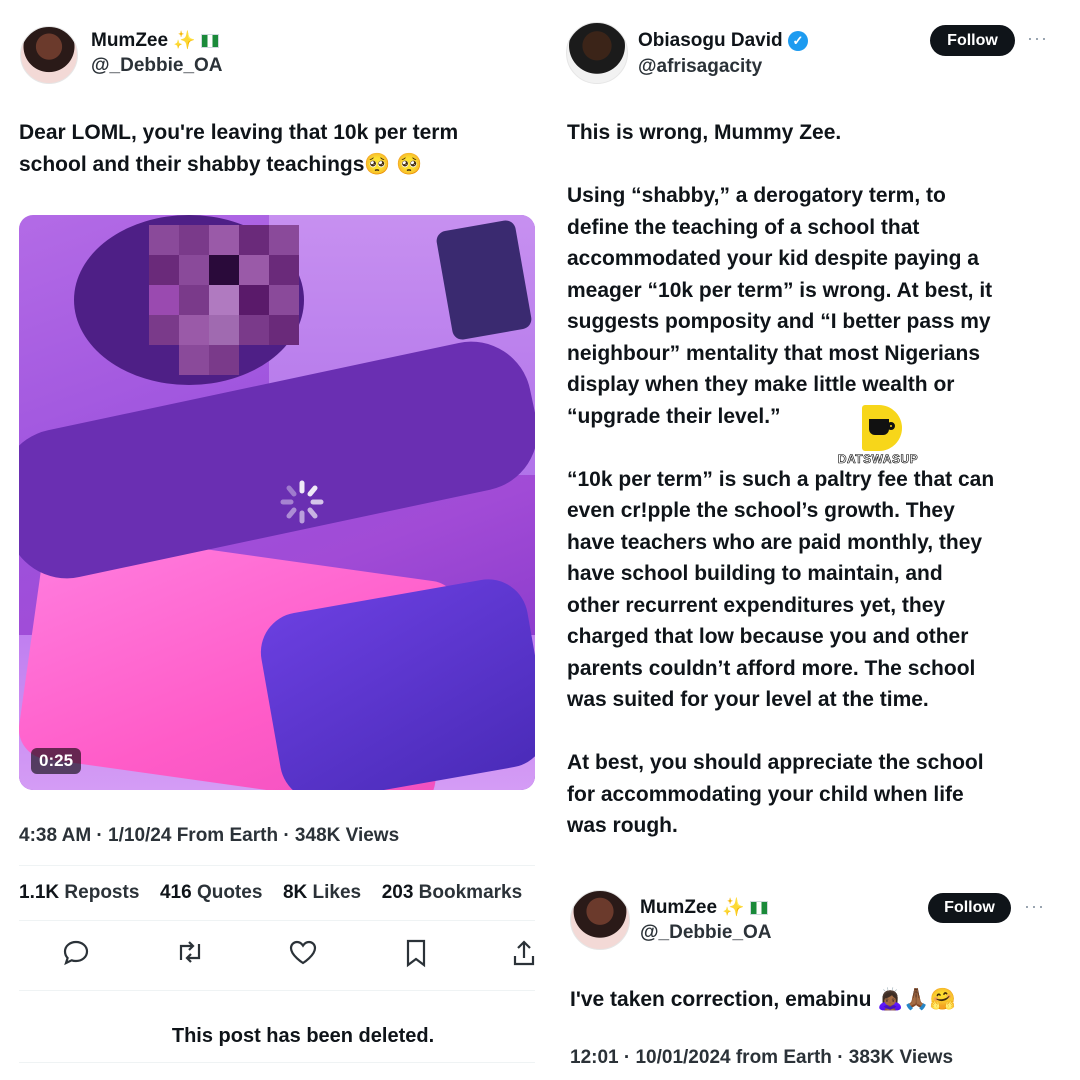 This screenshot has width=1080, height=1080. I want to click on bookmark-icon, so click(416, 953).